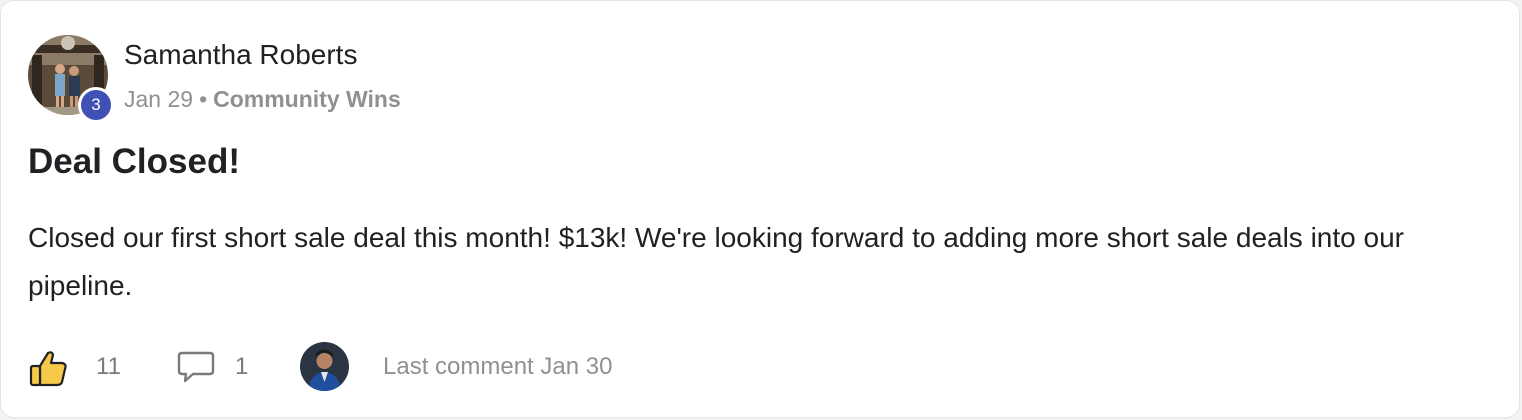 This screenshot has height=420, width=1522. I want to click on speech-bubble-icon, so click(196, 367).